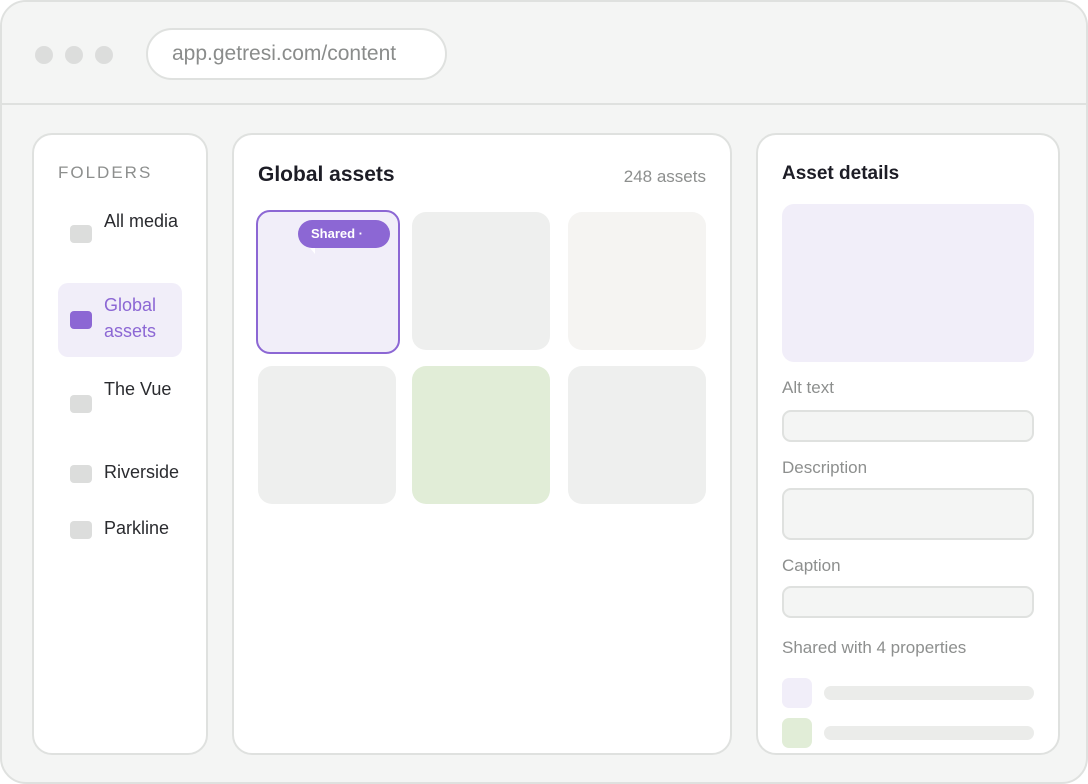 The image size is (1088, 784). What do you see at coordinates (137, 528) in the screenshot?
I see `folder-label: Parkline` at bounding box center [137, 528].